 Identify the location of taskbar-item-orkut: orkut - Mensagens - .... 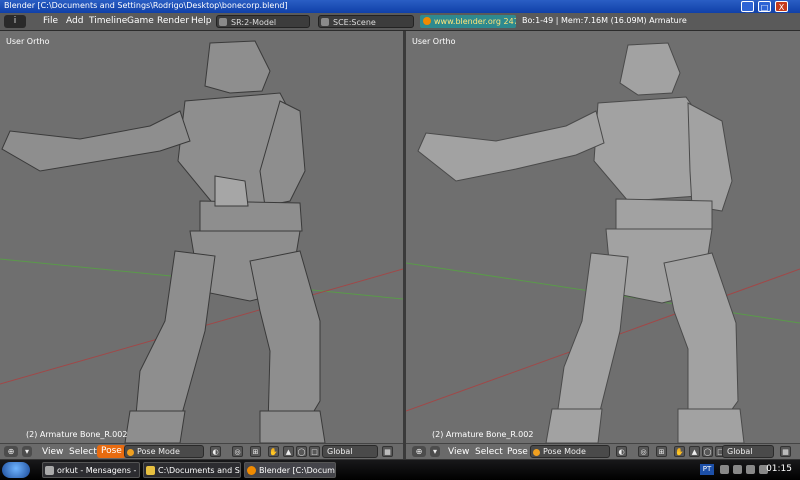
(91, 470).